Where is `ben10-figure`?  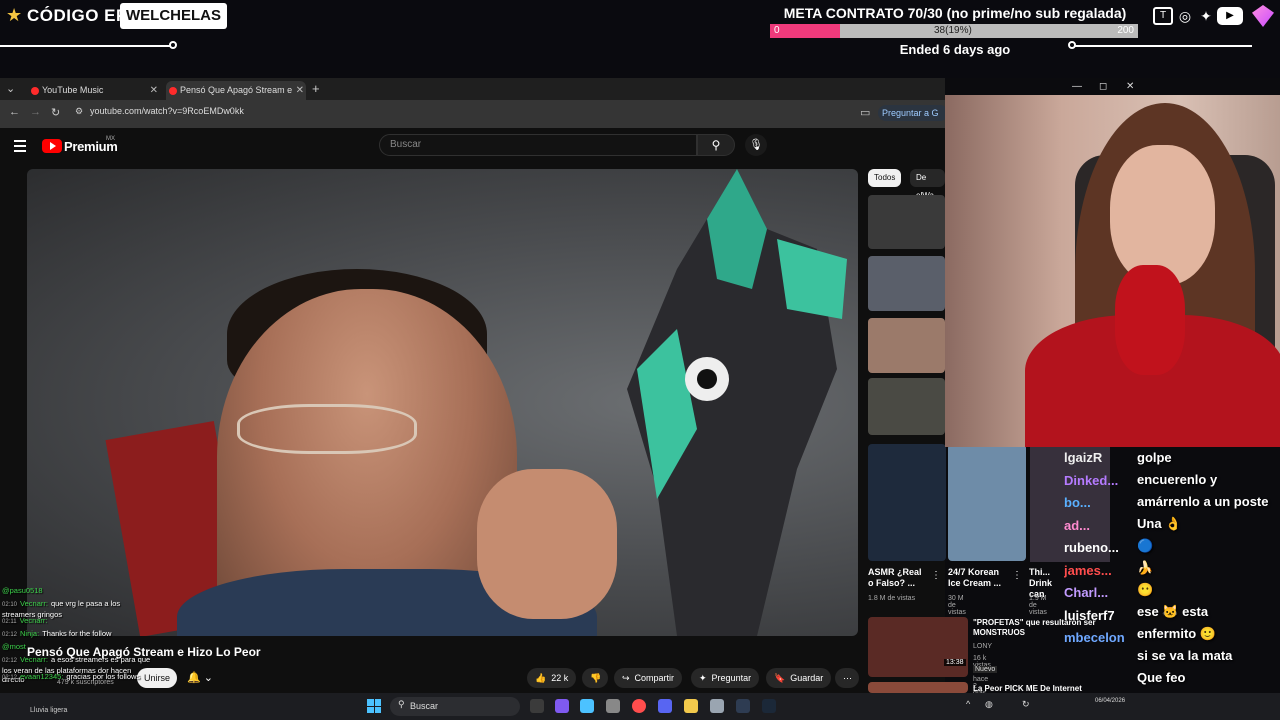
ben10-figure is located at coordinates (737, 402).